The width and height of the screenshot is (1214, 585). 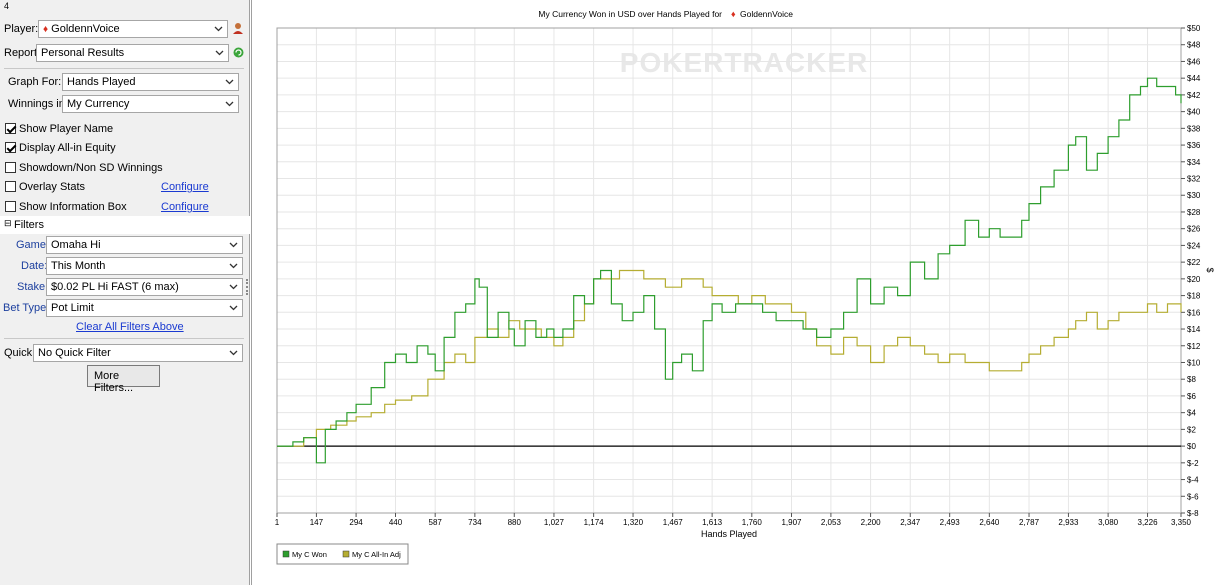 I want to click on y-tick-label: $12, so click(x=1194, y=346).